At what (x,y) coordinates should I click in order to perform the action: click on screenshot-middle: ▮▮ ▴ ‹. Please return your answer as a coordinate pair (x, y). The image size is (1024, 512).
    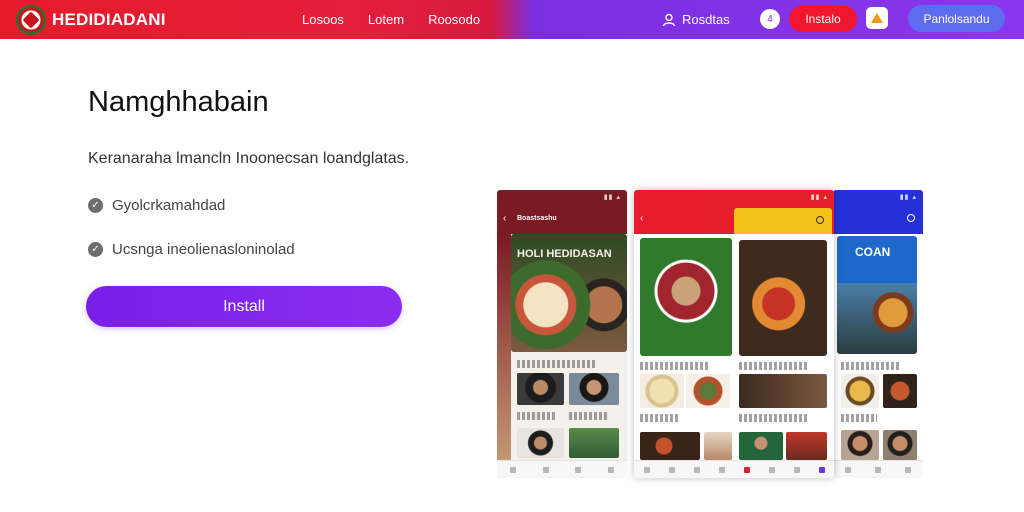
    Looking at the image, I should click on (734, 334).